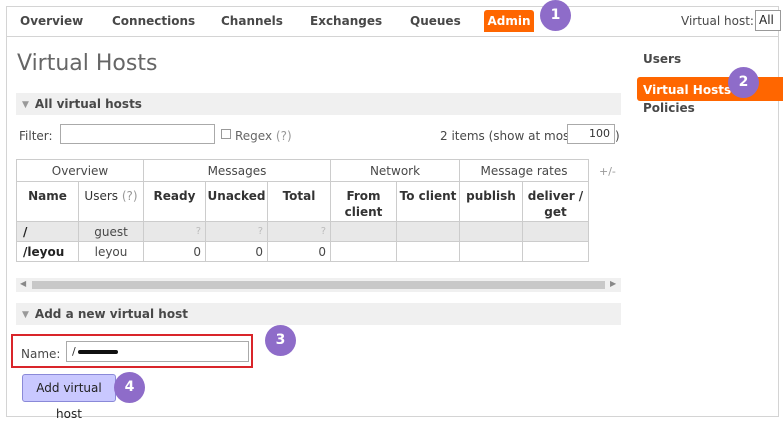 The width and height of the screenshot is (783, 421). What do you see at coordinates (491, 201) in the screenshot?
I see `column-header-publish: publish` at bounding box center [491, 201].